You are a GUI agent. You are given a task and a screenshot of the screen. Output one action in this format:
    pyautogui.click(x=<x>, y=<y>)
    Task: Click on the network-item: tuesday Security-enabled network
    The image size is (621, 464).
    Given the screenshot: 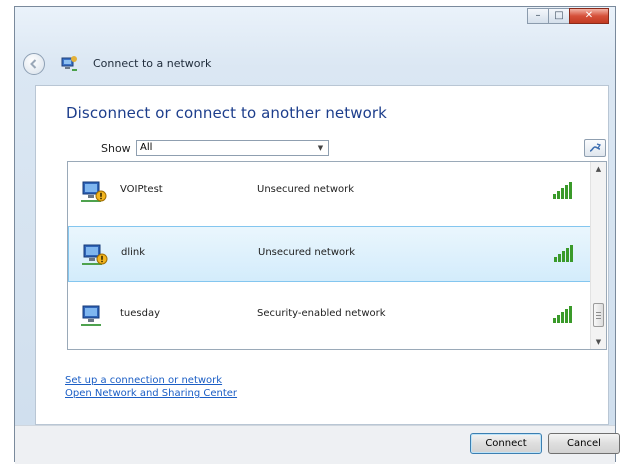 What is the action you would take?
    pyautogui.click(x=330, y=316)
    